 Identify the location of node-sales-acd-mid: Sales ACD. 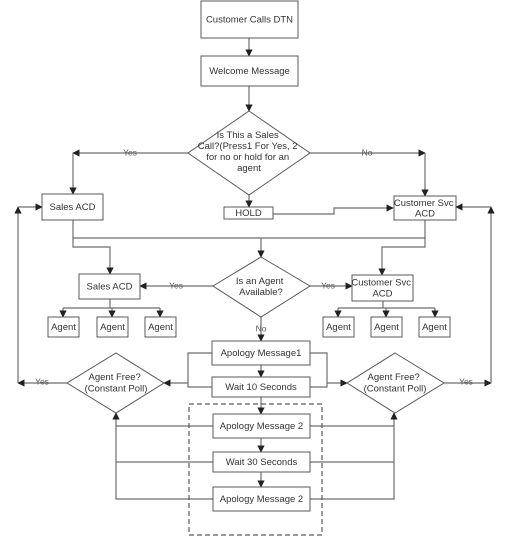
(109, 286).